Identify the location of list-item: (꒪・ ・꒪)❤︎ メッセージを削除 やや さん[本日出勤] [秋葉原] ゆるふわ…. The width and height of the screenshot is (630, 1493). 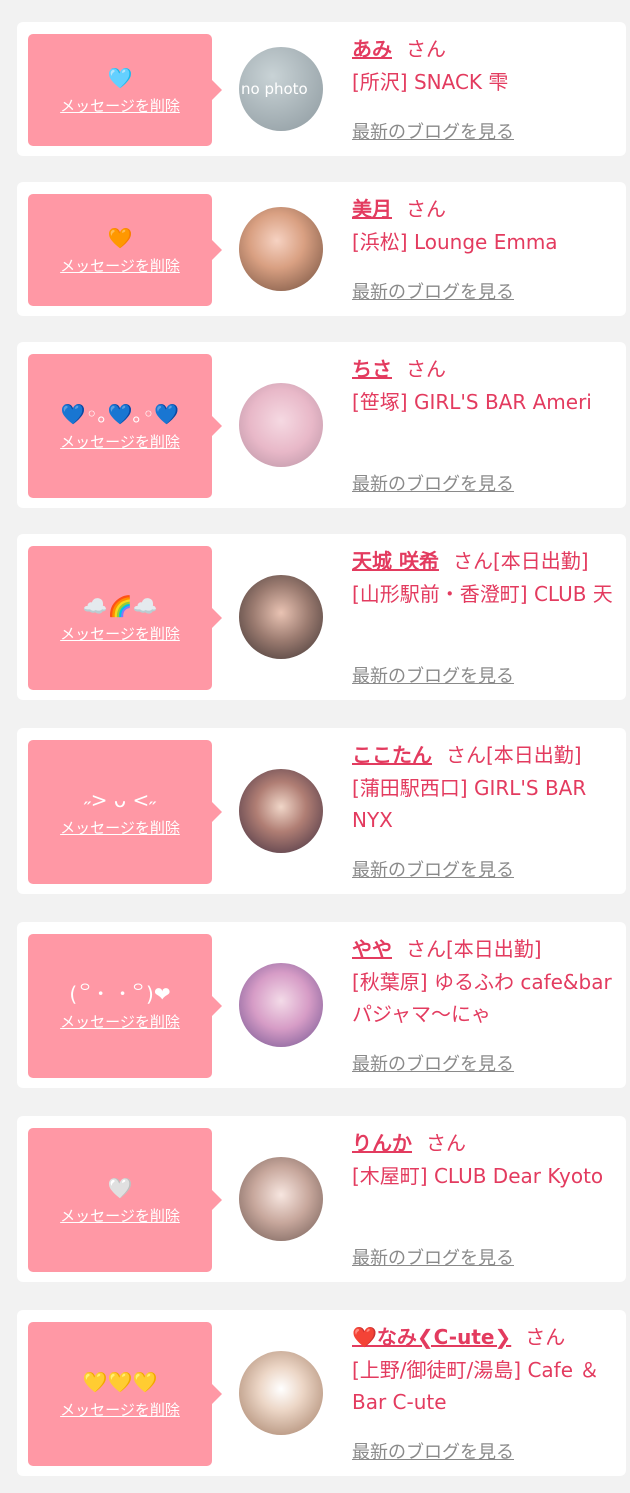
(321, 1005).